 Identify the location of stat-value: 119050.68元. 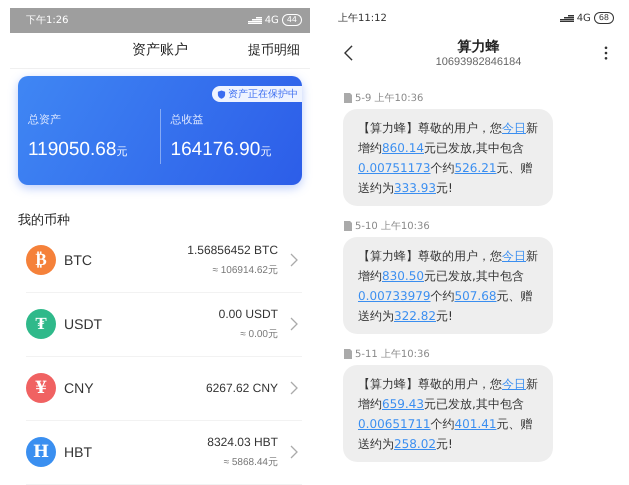
(78, 149).